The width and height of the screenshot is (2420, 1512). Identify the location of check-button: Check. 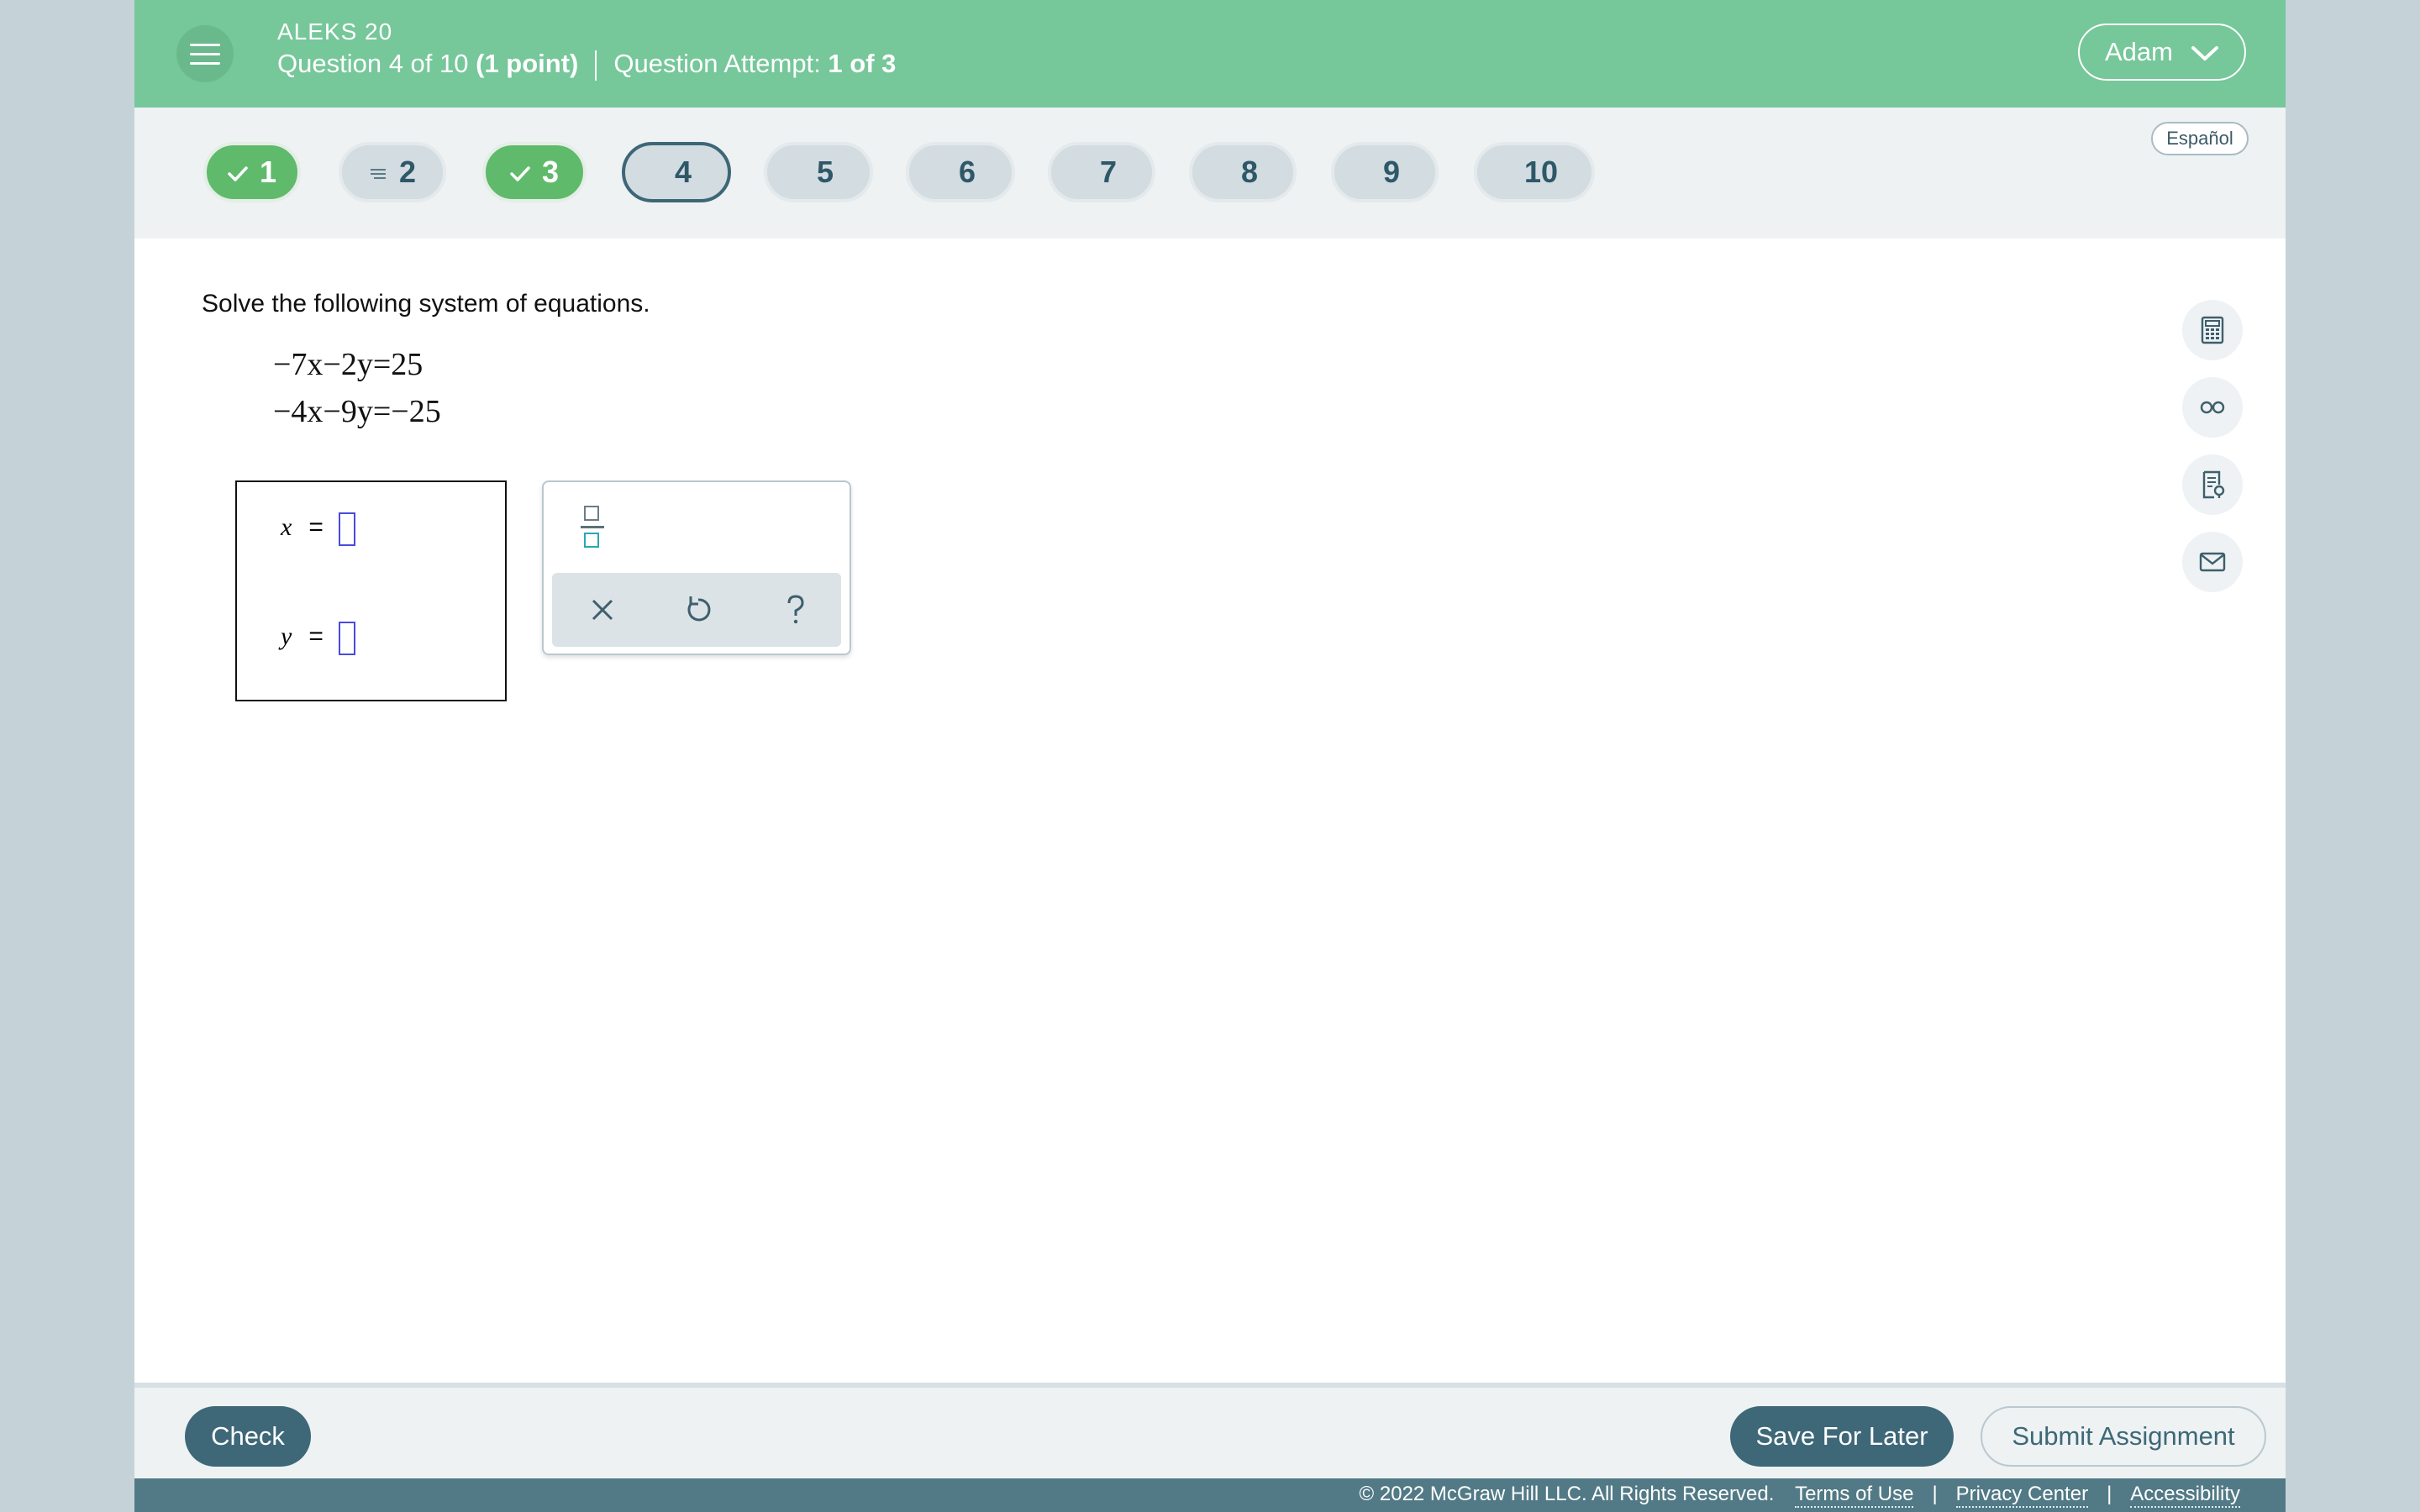
(248, 1436).